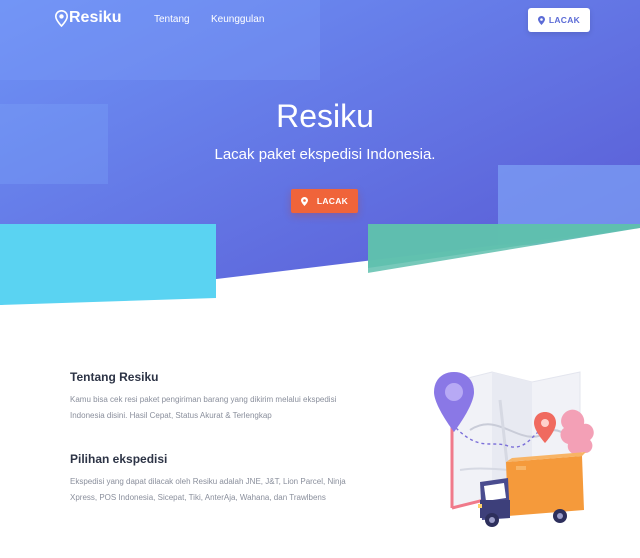 Image resolution: width=640 pixels, height=558 pixels. I want to click on nav-lacak-label: LACAK, so click(564, 20).